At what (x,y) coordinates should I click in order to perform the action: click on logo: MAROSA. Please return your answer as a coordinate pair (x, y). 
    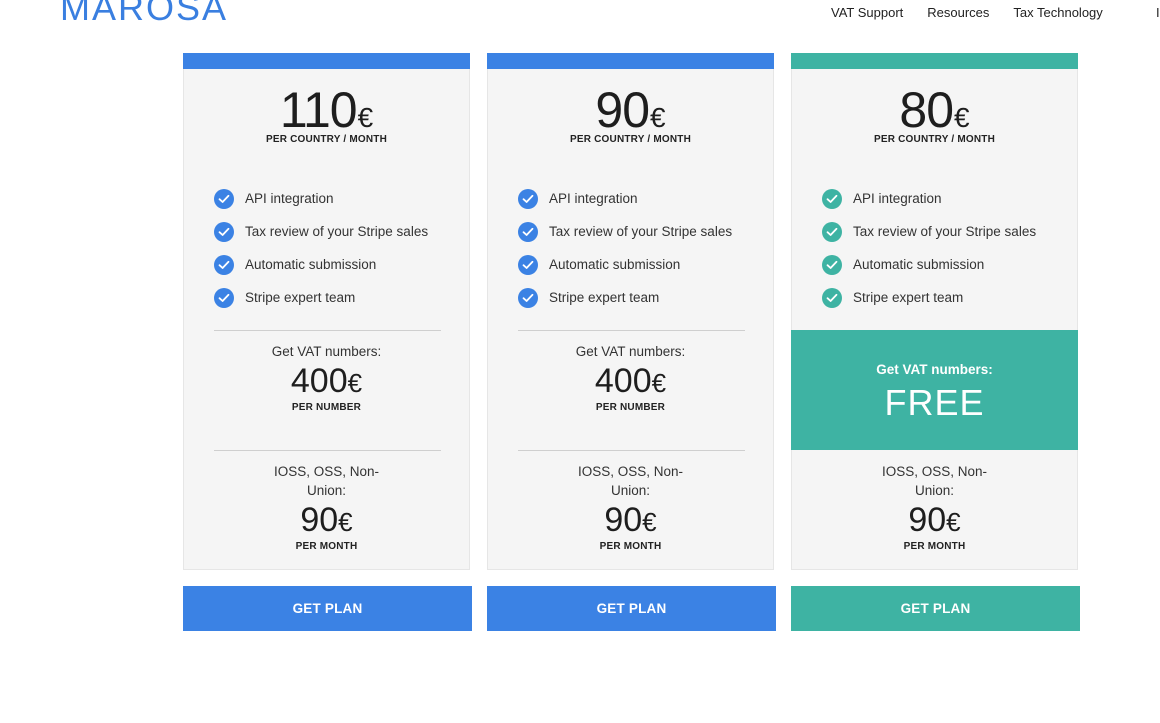
    Looking at the image, I should click on (144, 14).